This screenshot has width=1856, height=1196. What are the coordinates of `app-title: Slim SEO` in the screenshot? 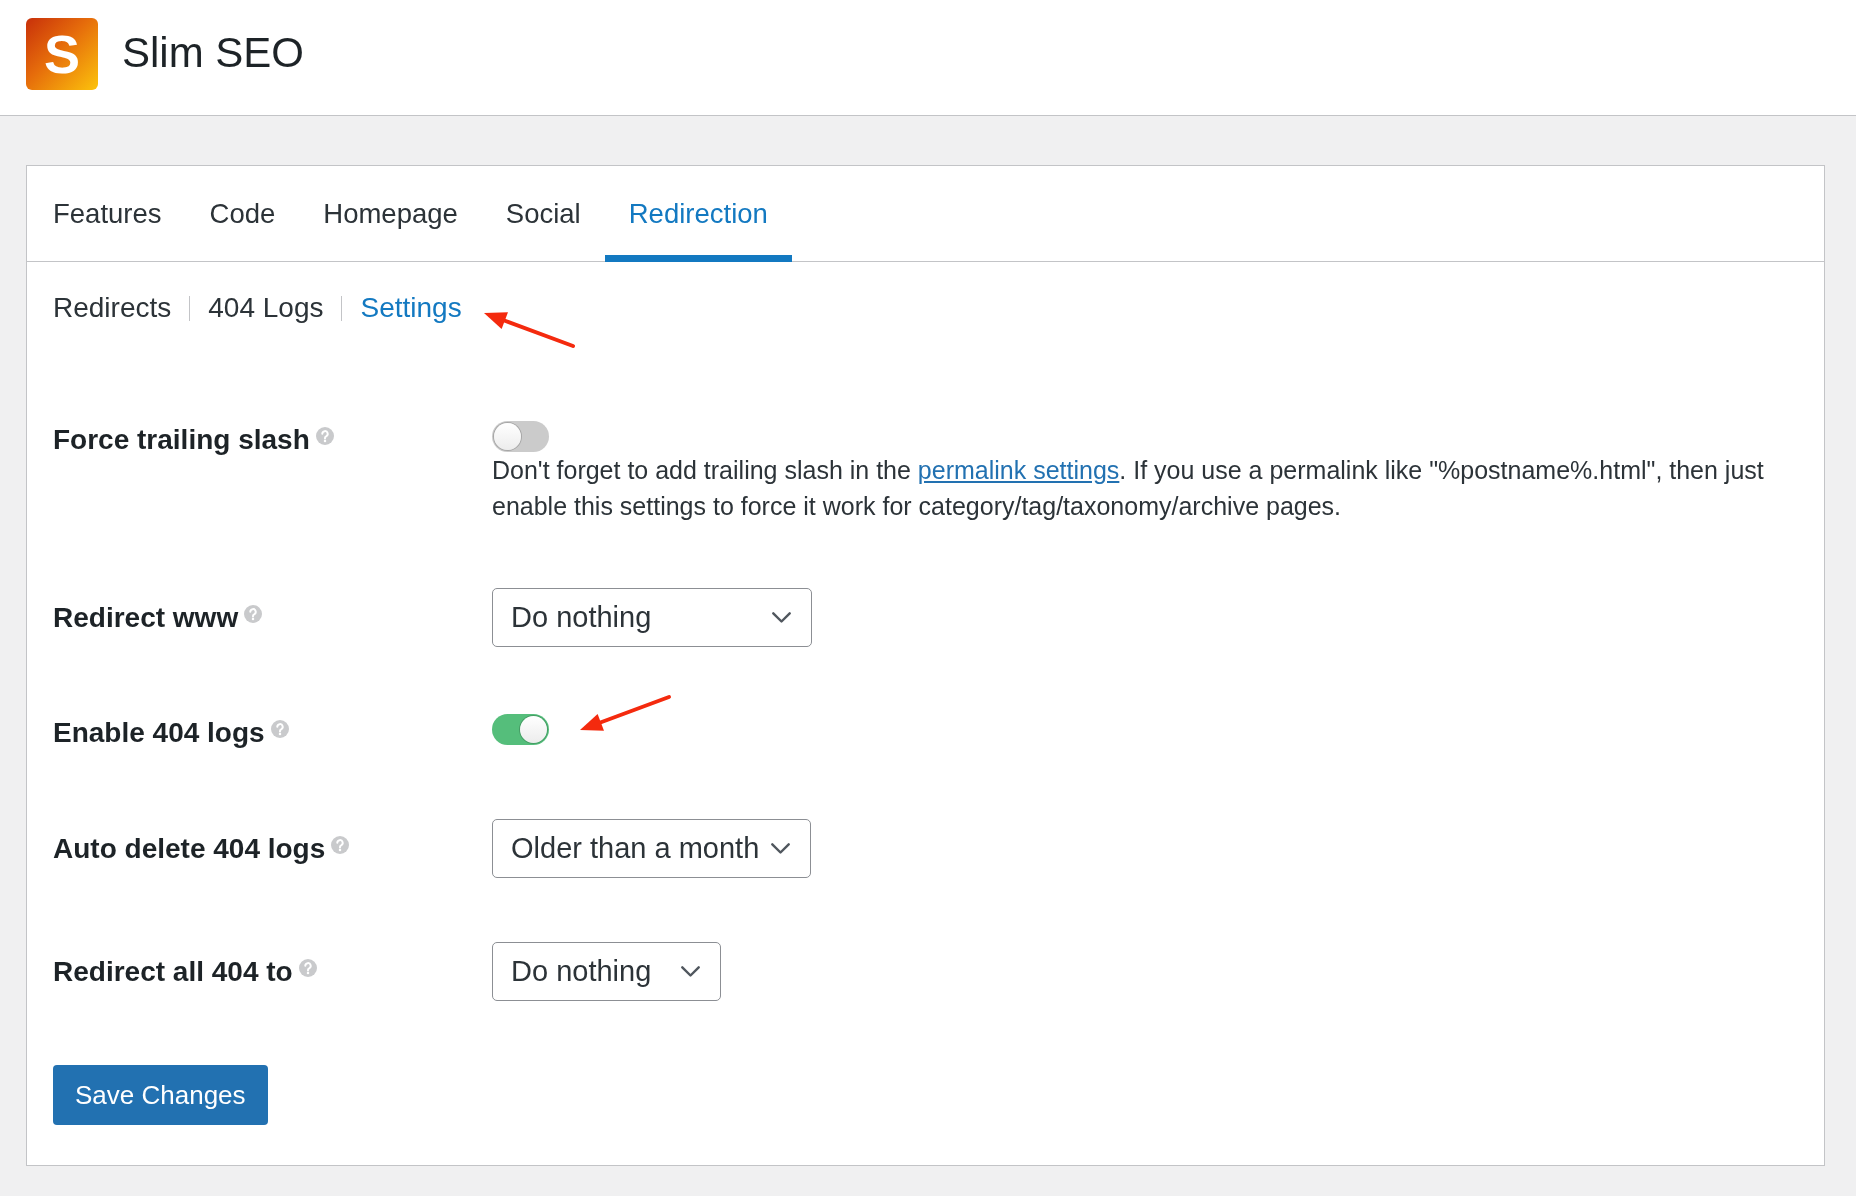 It's located at (213, 53).